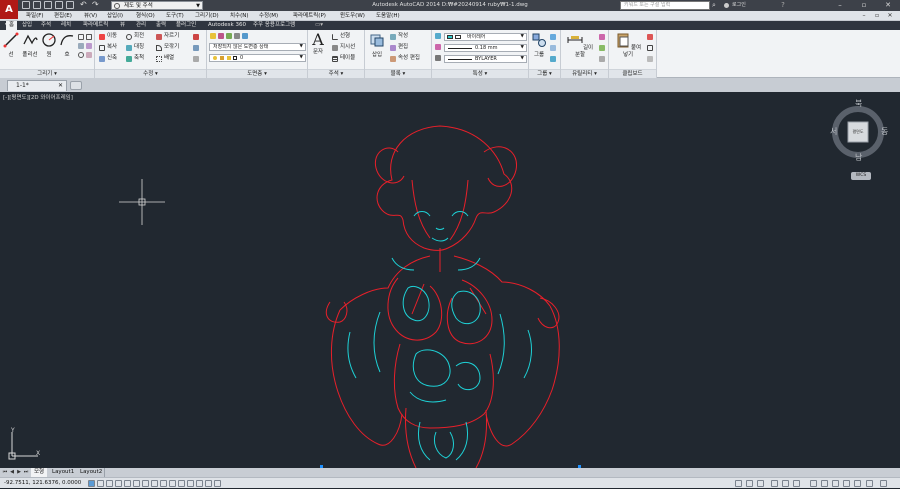  I want to click on quick-properties-icon, so click(199, 483).